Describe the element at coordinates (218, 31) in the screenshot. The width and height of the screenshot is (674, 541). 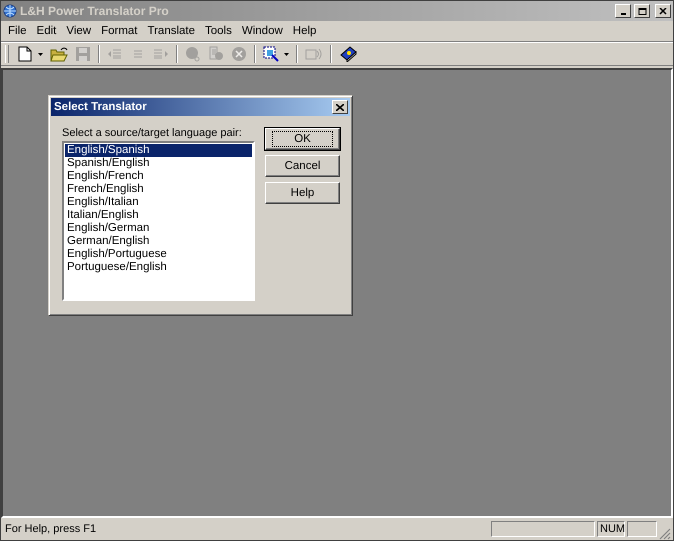
I see `menu-item: Tools` at that location.